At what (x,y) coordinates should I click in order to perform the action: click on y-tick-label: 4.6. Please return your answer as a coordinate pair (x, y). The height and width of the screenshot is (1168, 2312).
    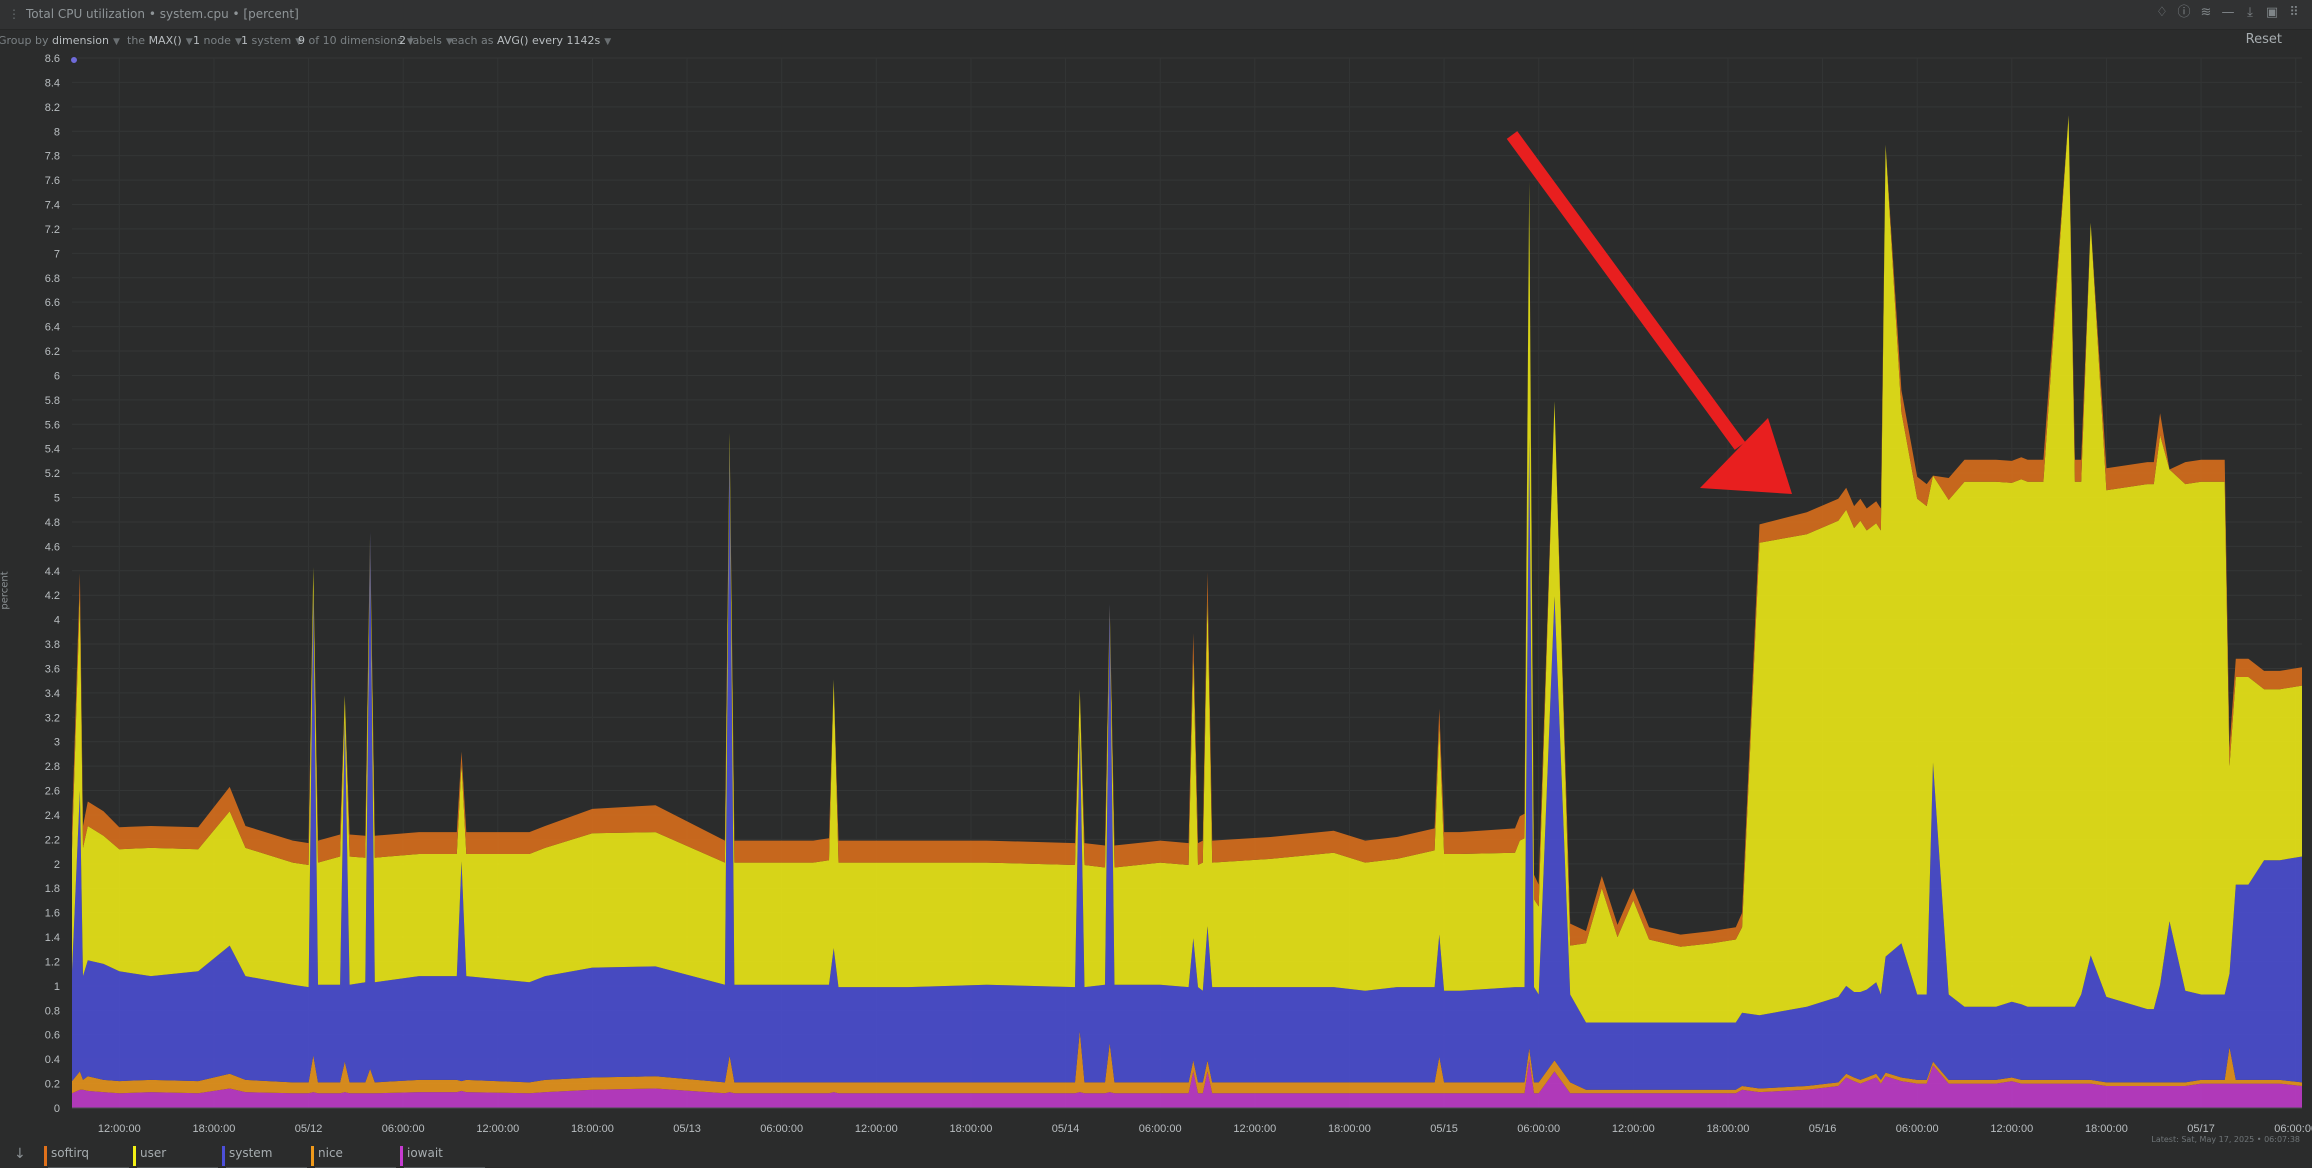
    Looking at the image, I should click on (52, 547).